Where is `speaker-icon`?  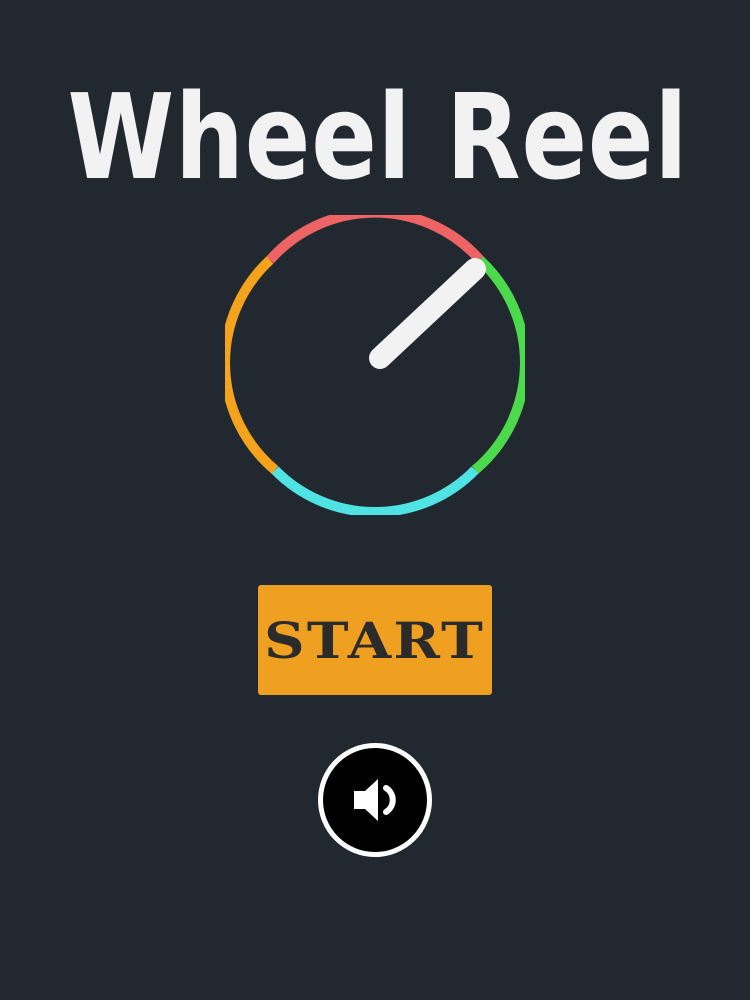
speaker-icon is located at coordinates (375, 800).